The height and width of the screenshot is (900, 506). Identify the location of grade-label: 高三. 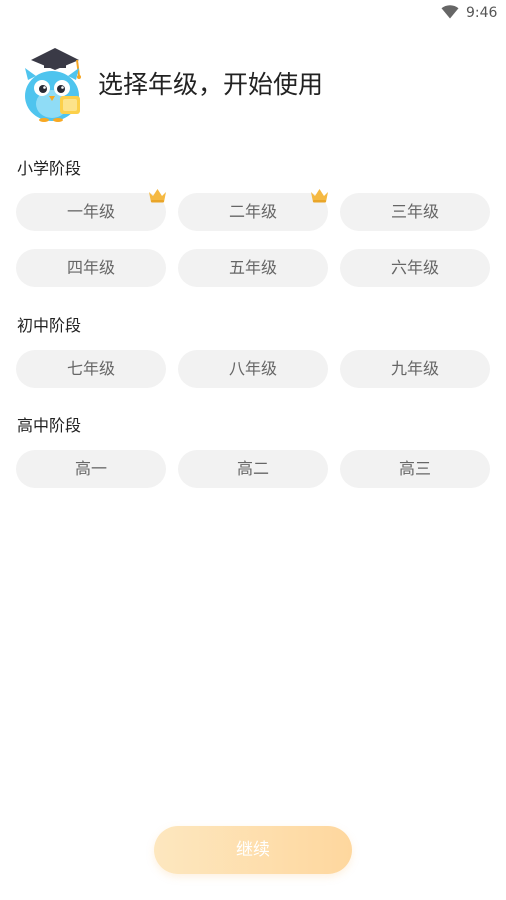
(414, 468).